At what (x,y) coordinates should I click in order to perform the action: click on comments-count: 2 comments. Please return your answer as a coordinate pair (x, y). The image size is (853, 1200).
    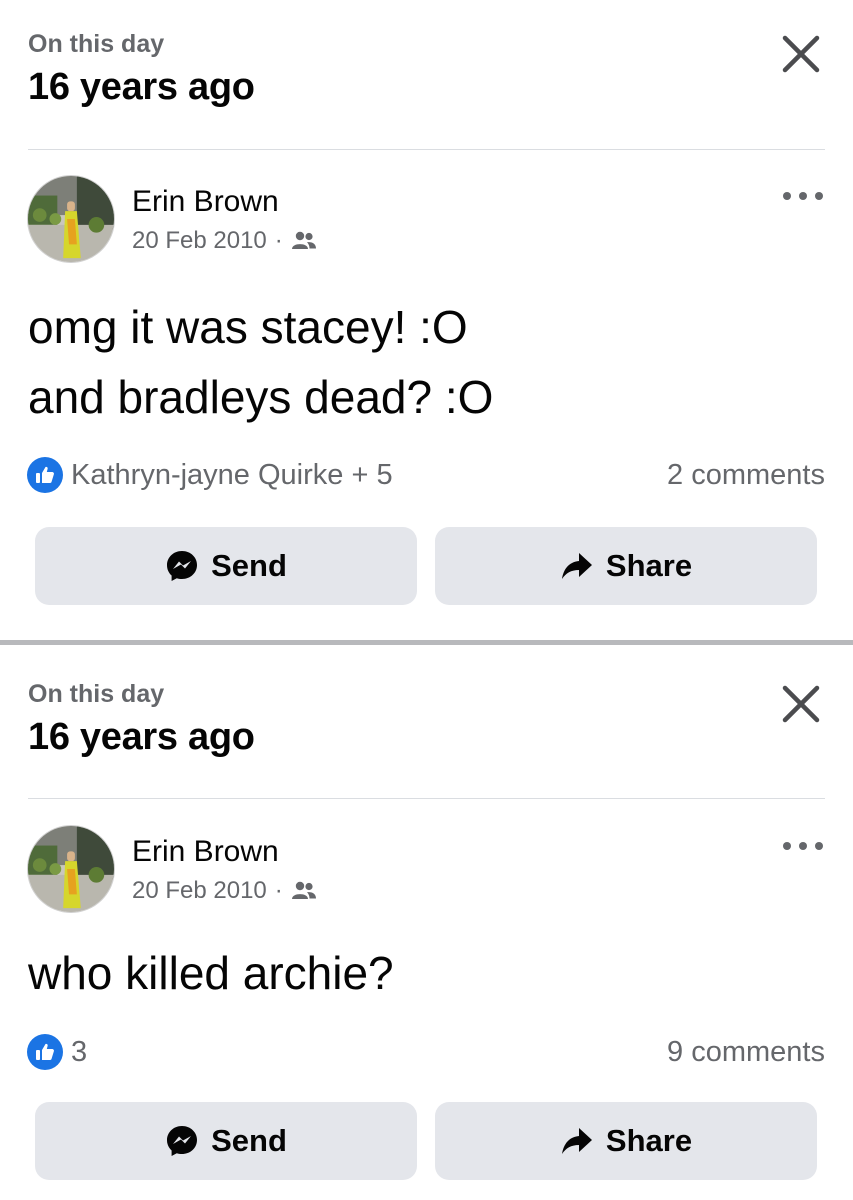
    Looking at the image, I should click on (746, 475).